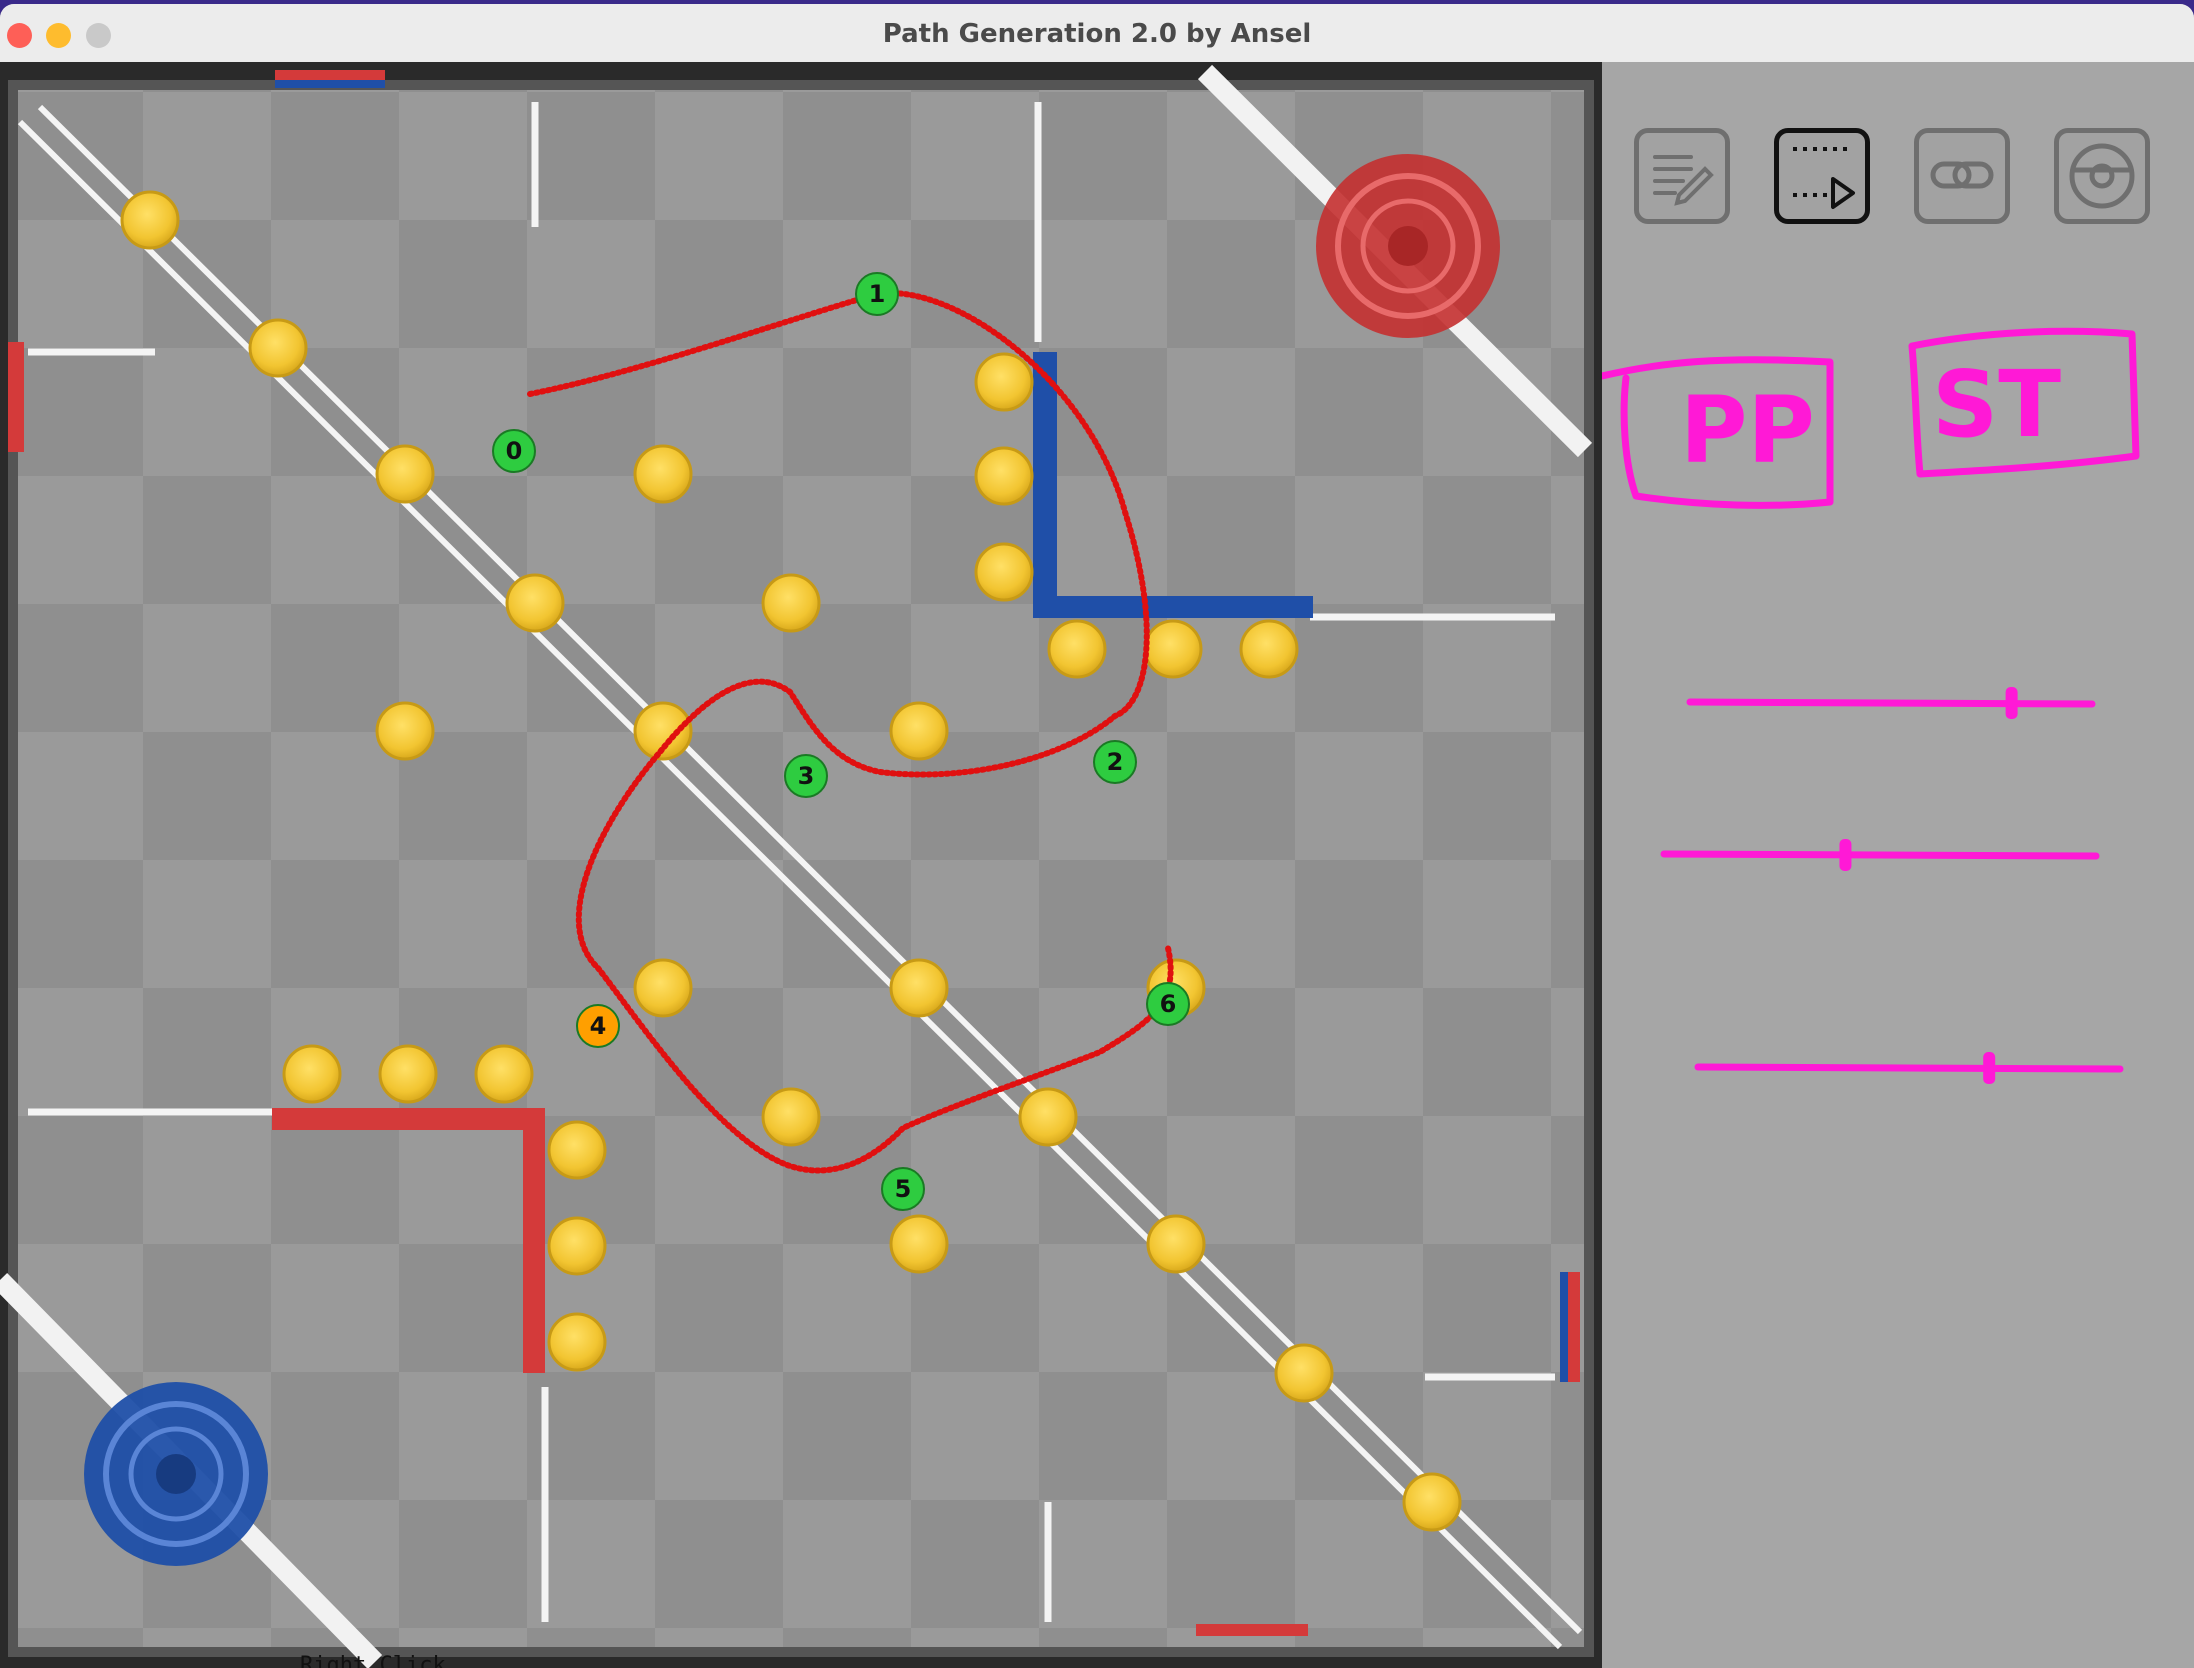 This screenshot has height=1668, width=2194. I want to click on st-label: ST, so click(1996, 404).